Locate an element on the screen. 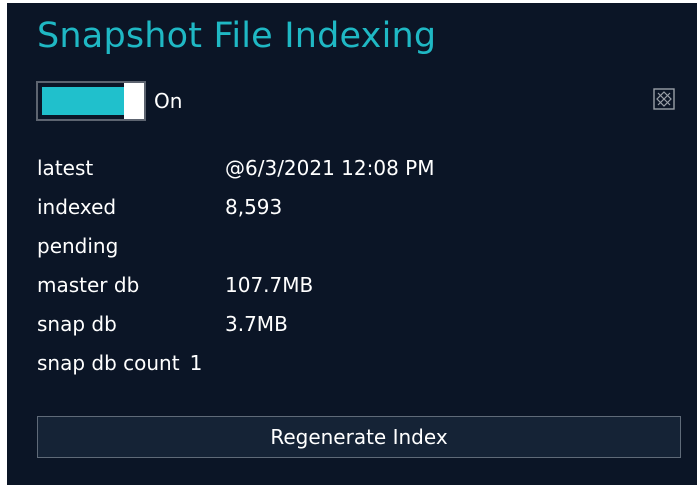  toggle-state-label: On is located at coordinates (168, 101).